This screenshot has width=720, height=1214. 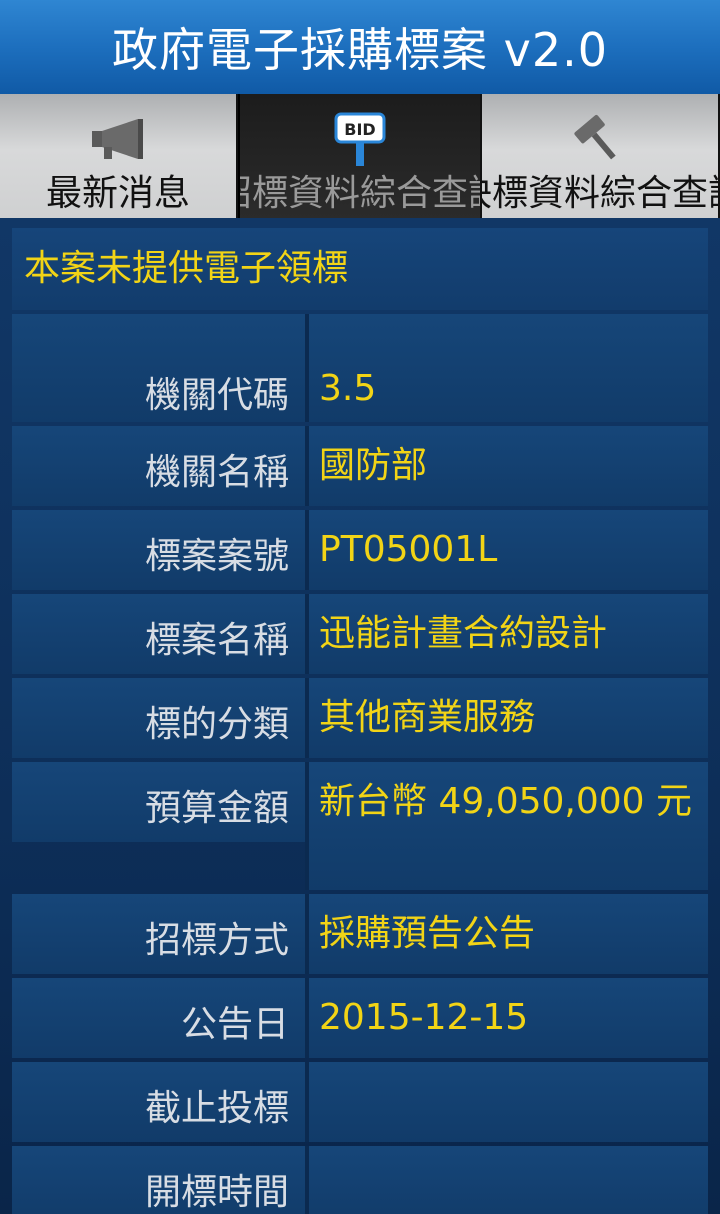 I want to click on table-row: 機關名稱 國防部, so click(x=360, y=466).